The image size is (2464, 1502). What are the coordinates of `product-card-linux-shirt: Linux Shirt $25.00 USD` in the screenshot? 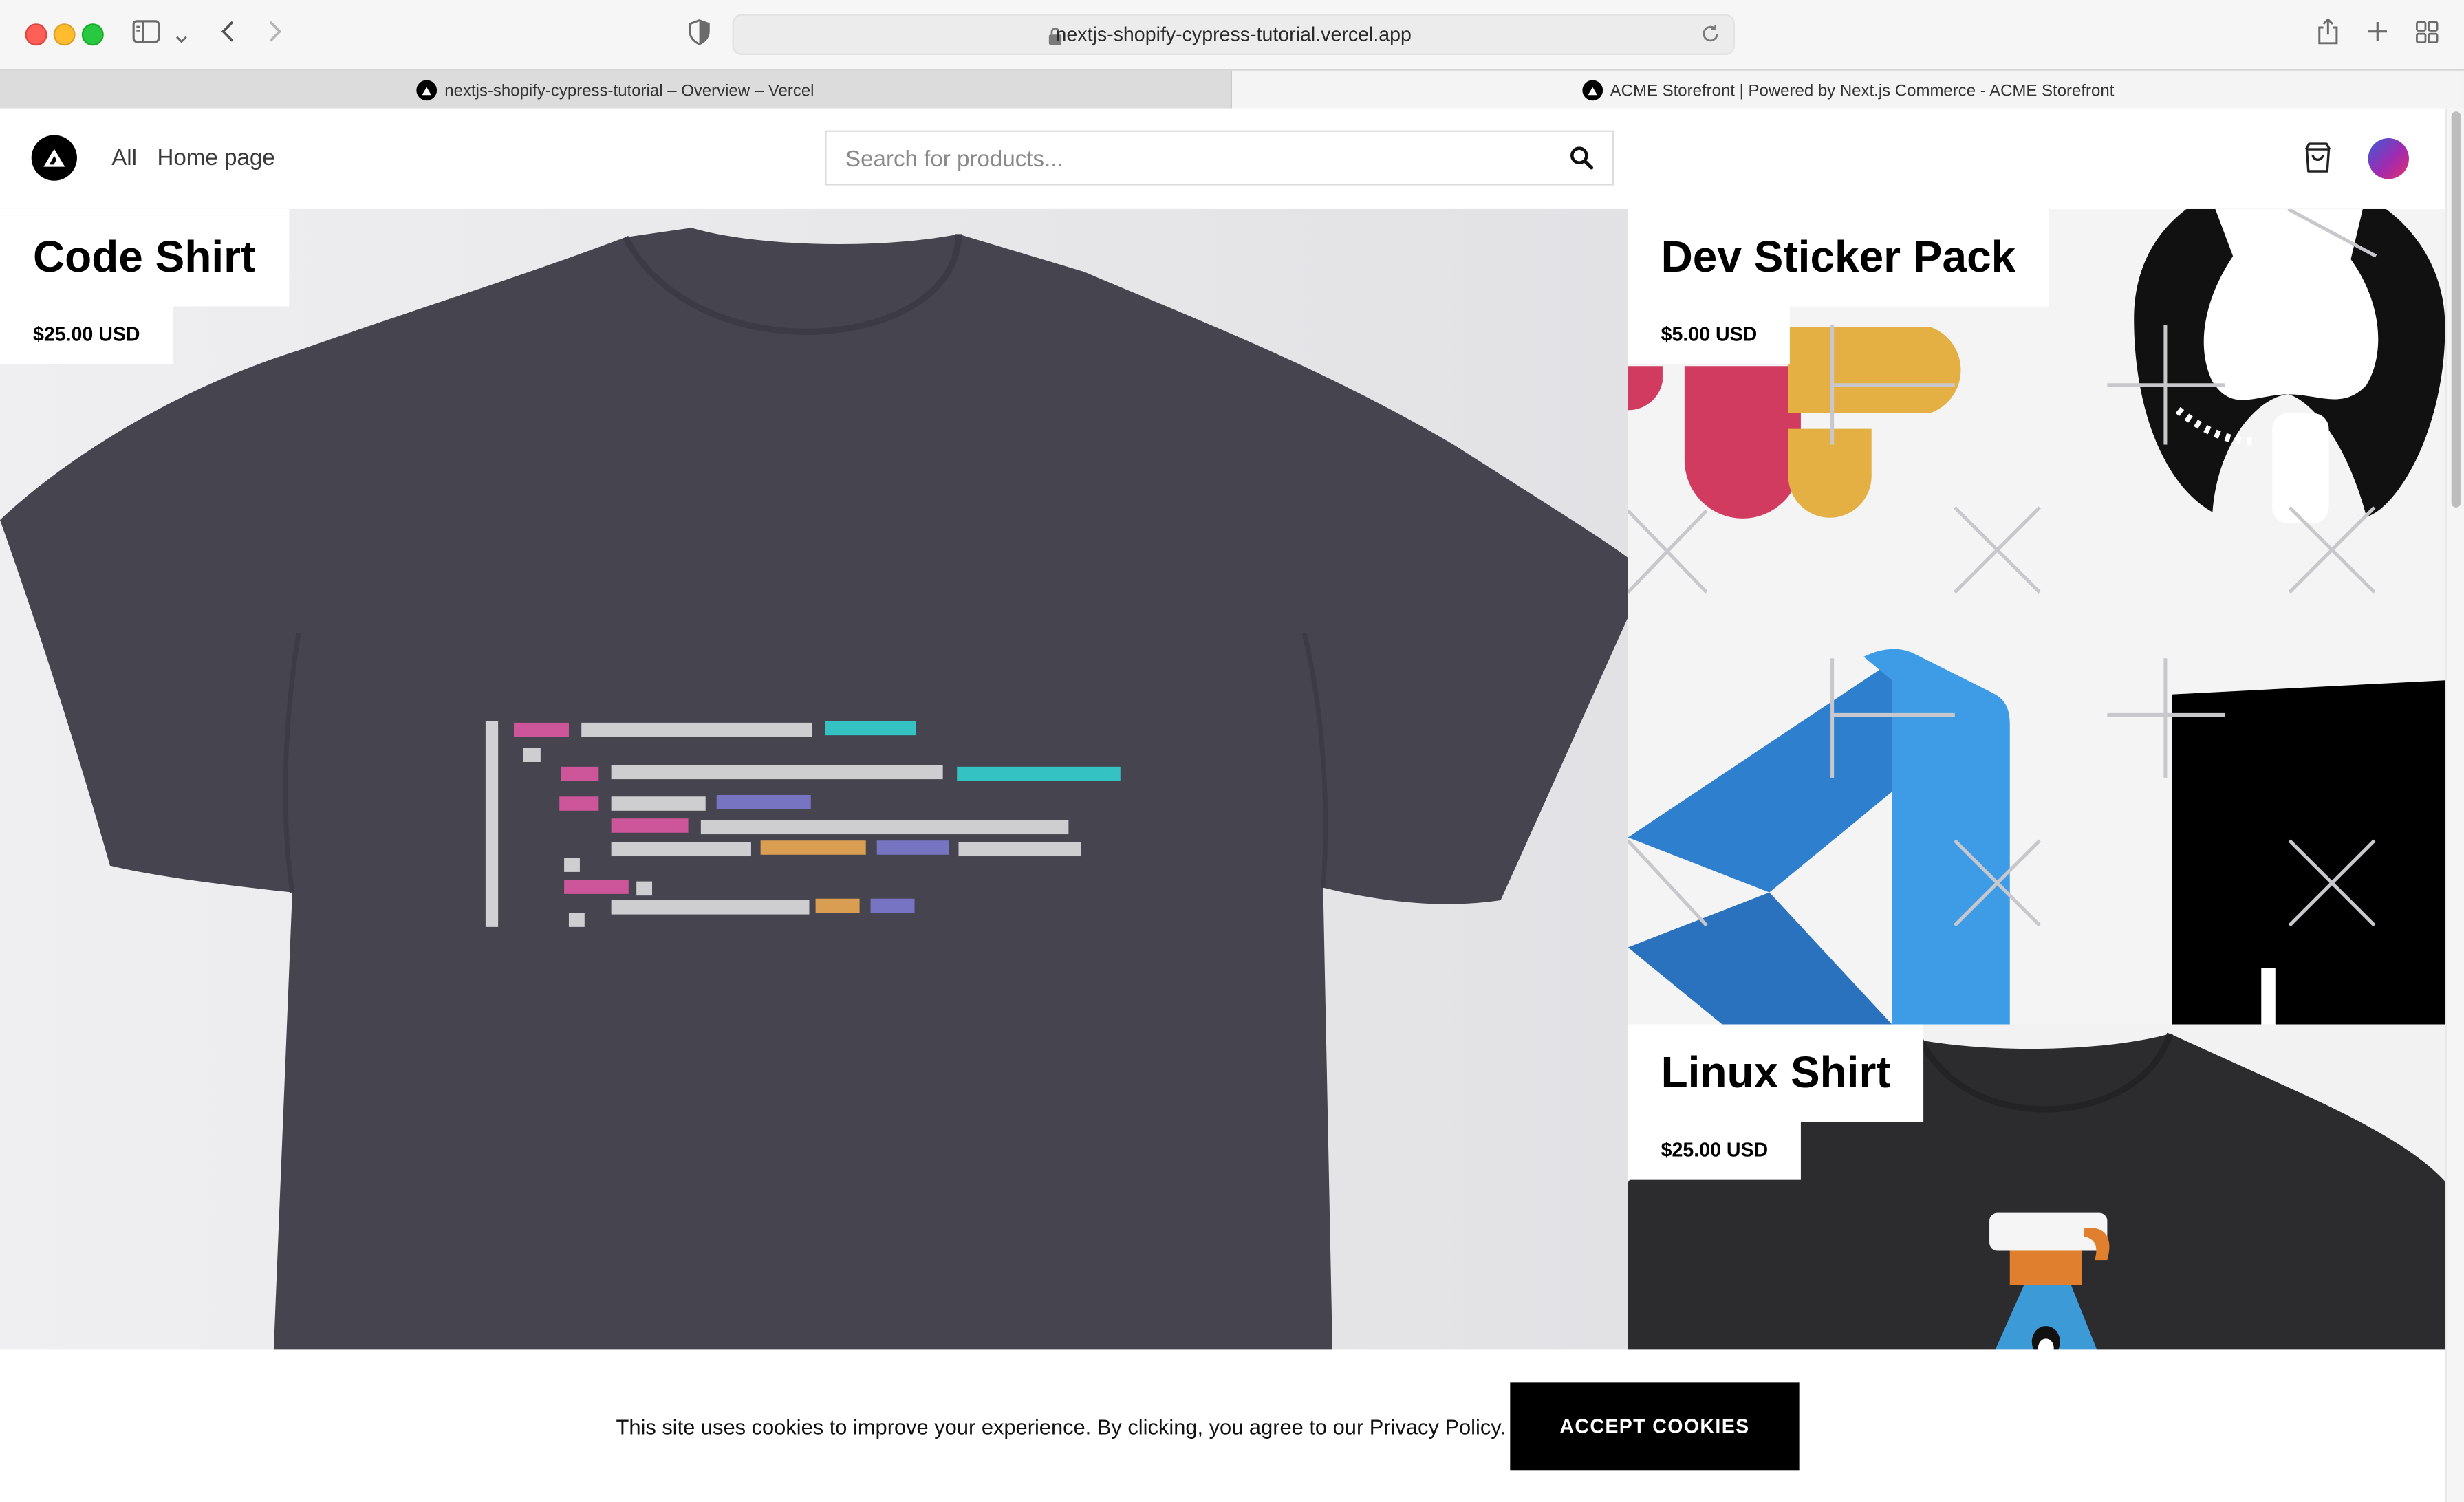 It's located at (2036, 1190).